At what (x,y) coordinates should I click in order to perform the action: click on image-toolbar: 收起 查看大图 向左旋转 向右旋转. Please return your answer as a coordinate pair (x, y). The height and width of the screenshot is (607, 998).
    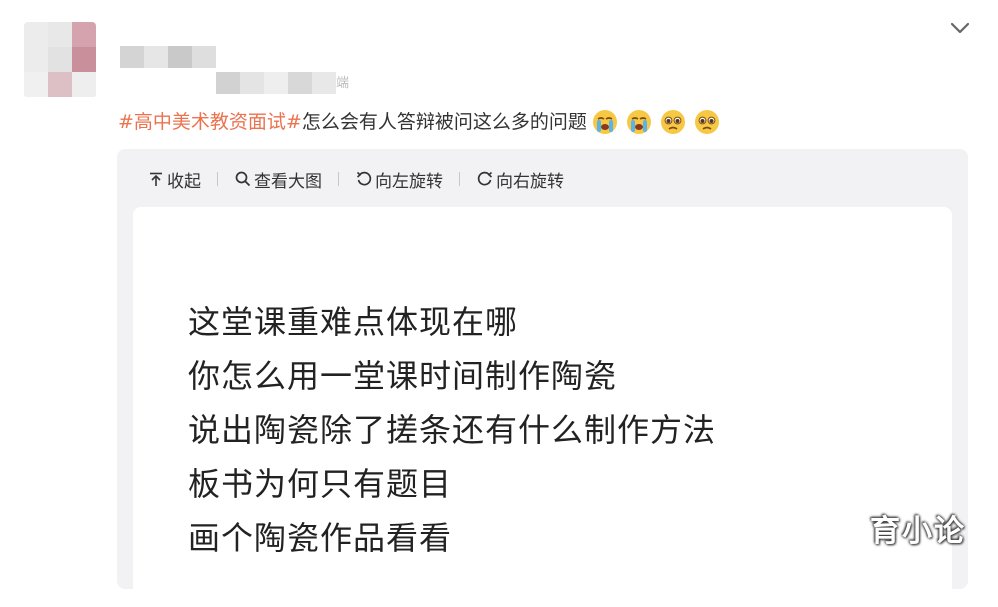
    Looking at the image, I should click on (355, 179).